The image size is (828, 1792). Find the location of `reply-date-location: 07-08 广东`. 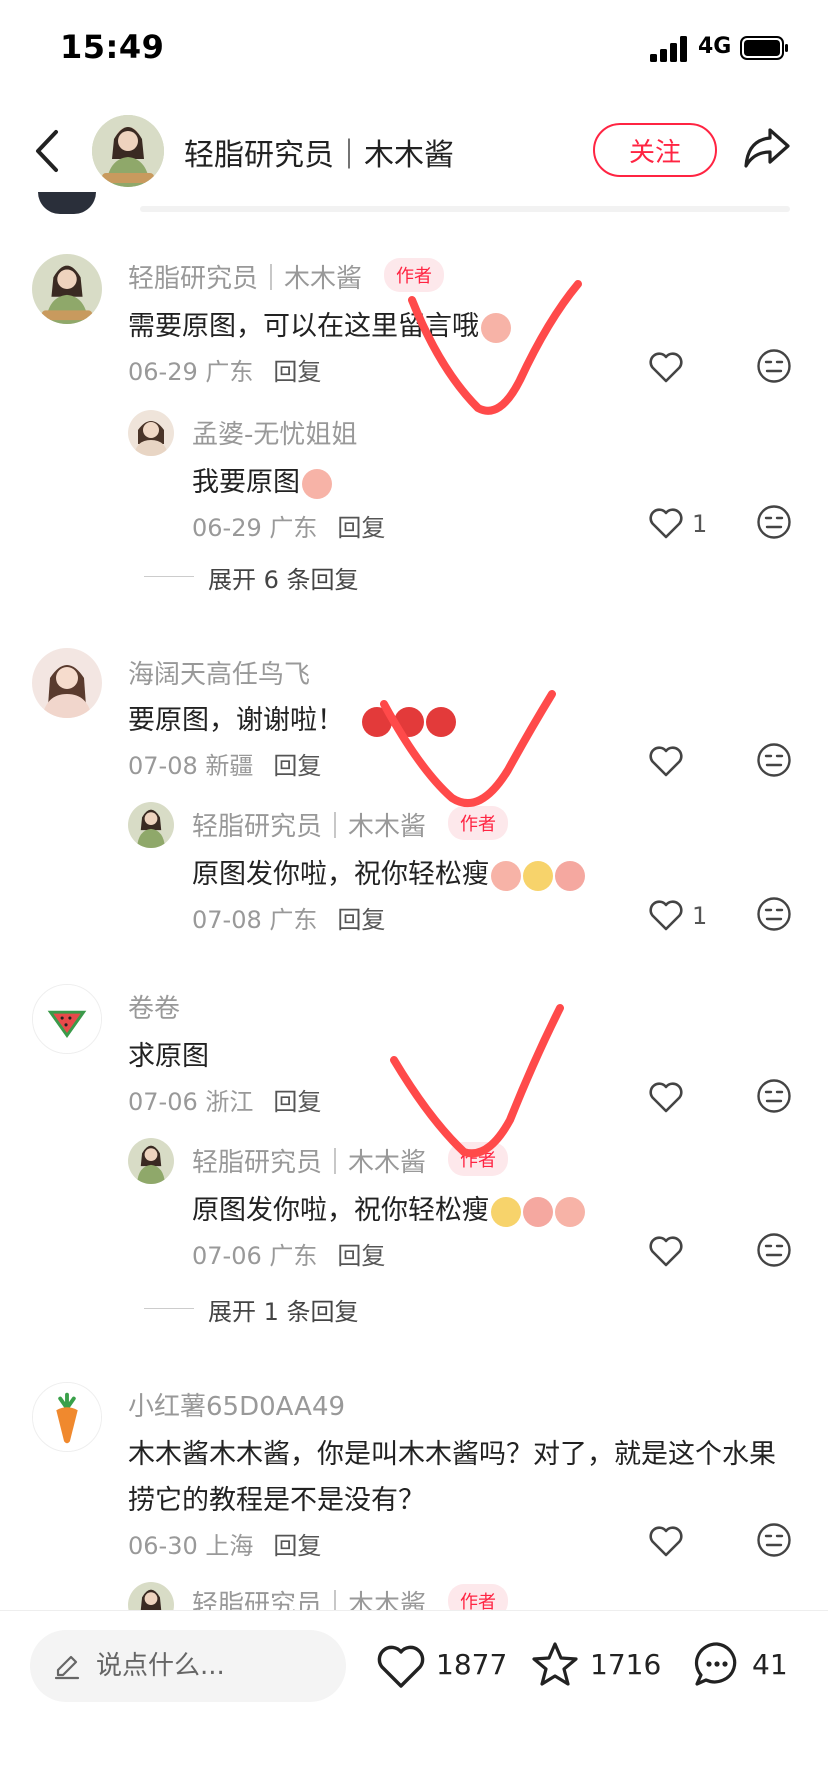

reply-date-location: 07-08 广东 is located at coordinates (255, 920).